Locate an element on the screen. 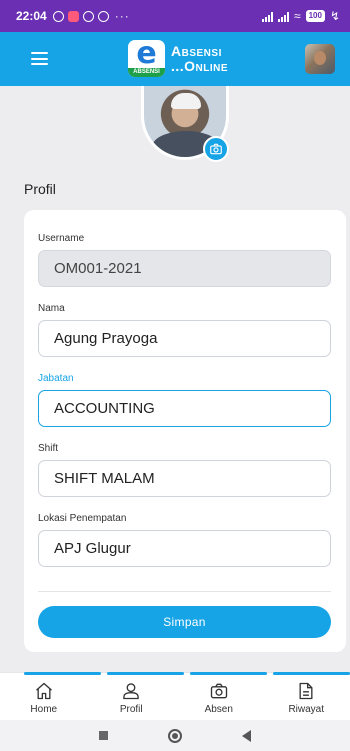 Image resolution: width=350 pixels, height=751 pixels. tab-accent-bars is located at coordinates (187, 674).